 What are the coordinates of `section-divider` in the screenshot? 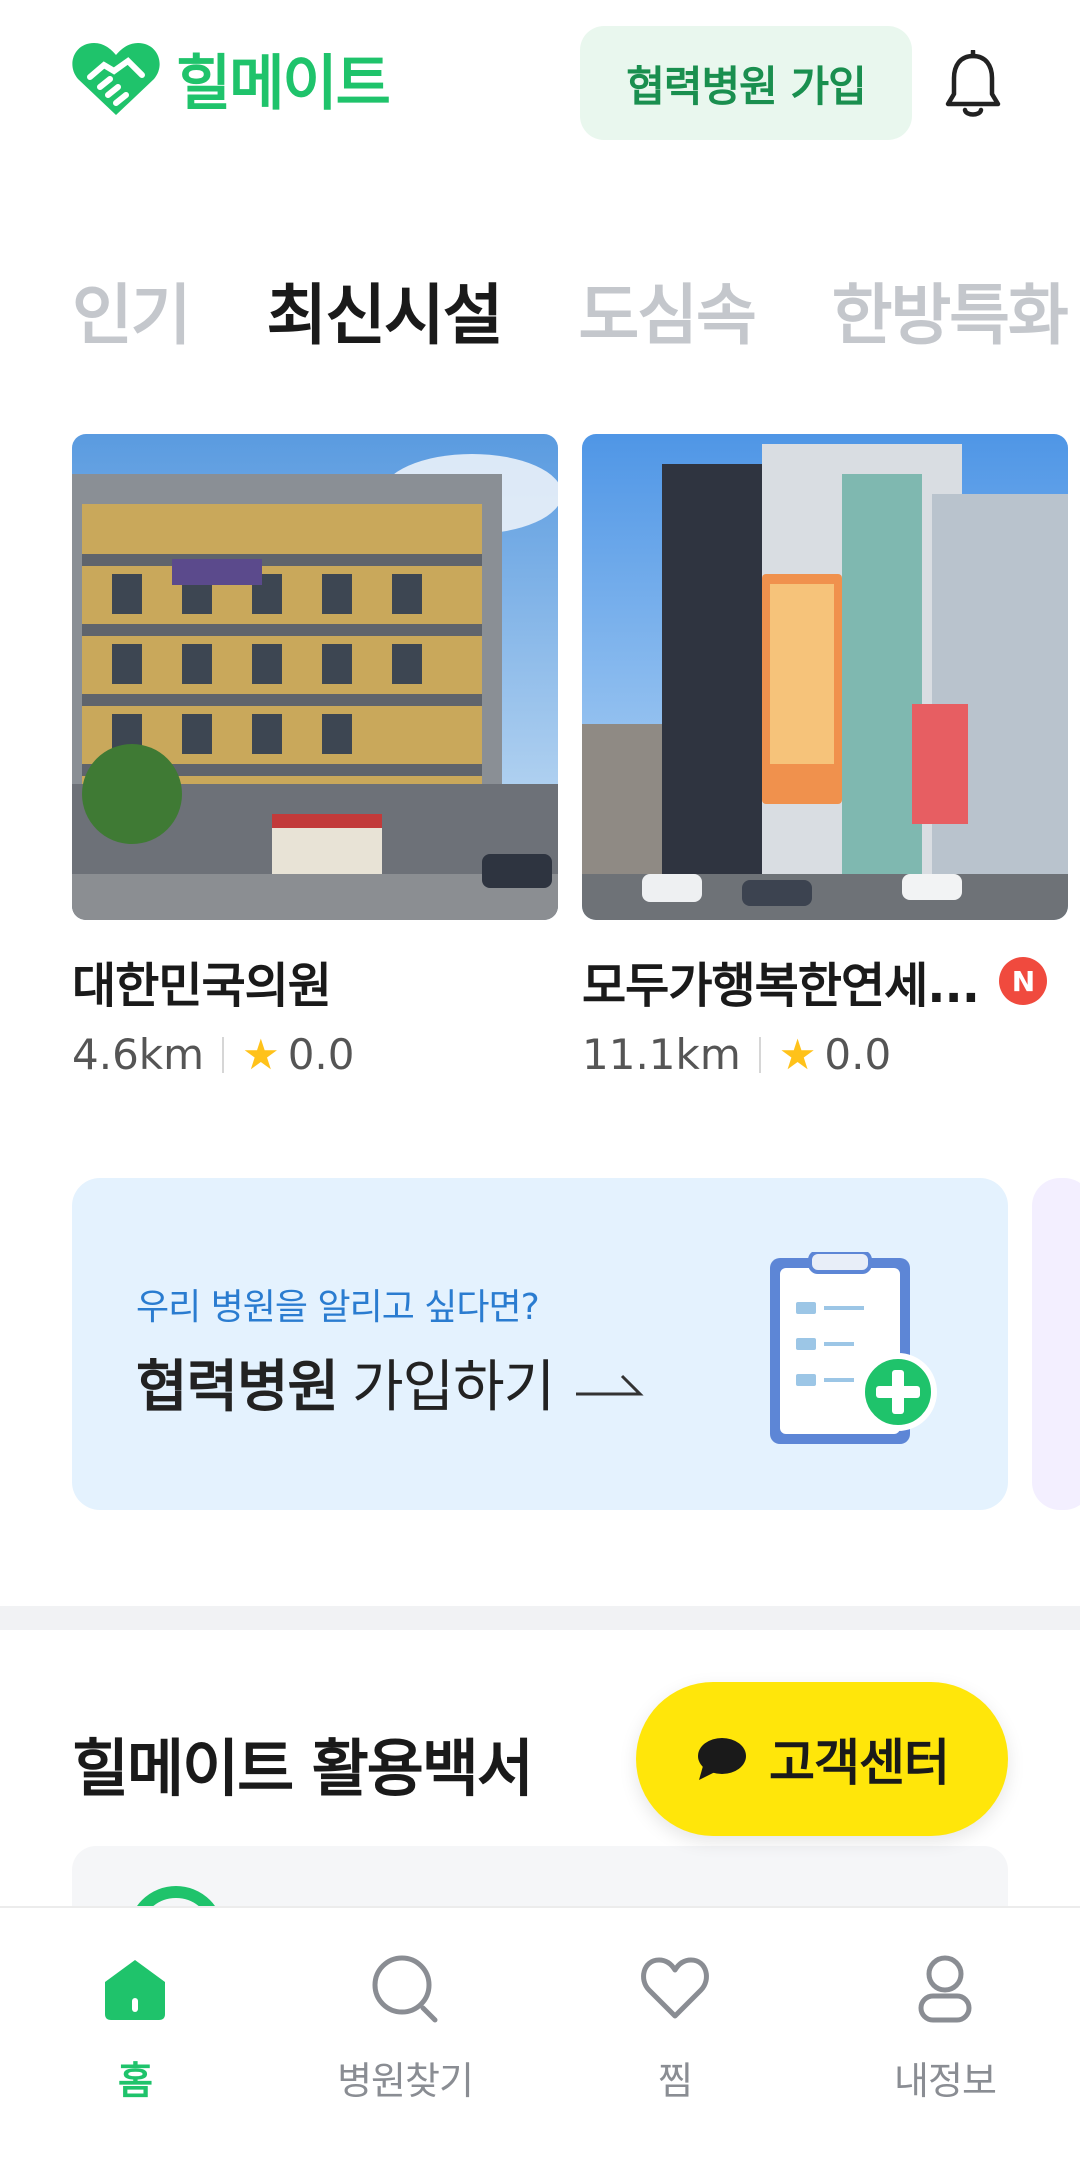 It's located at (540, 1618).